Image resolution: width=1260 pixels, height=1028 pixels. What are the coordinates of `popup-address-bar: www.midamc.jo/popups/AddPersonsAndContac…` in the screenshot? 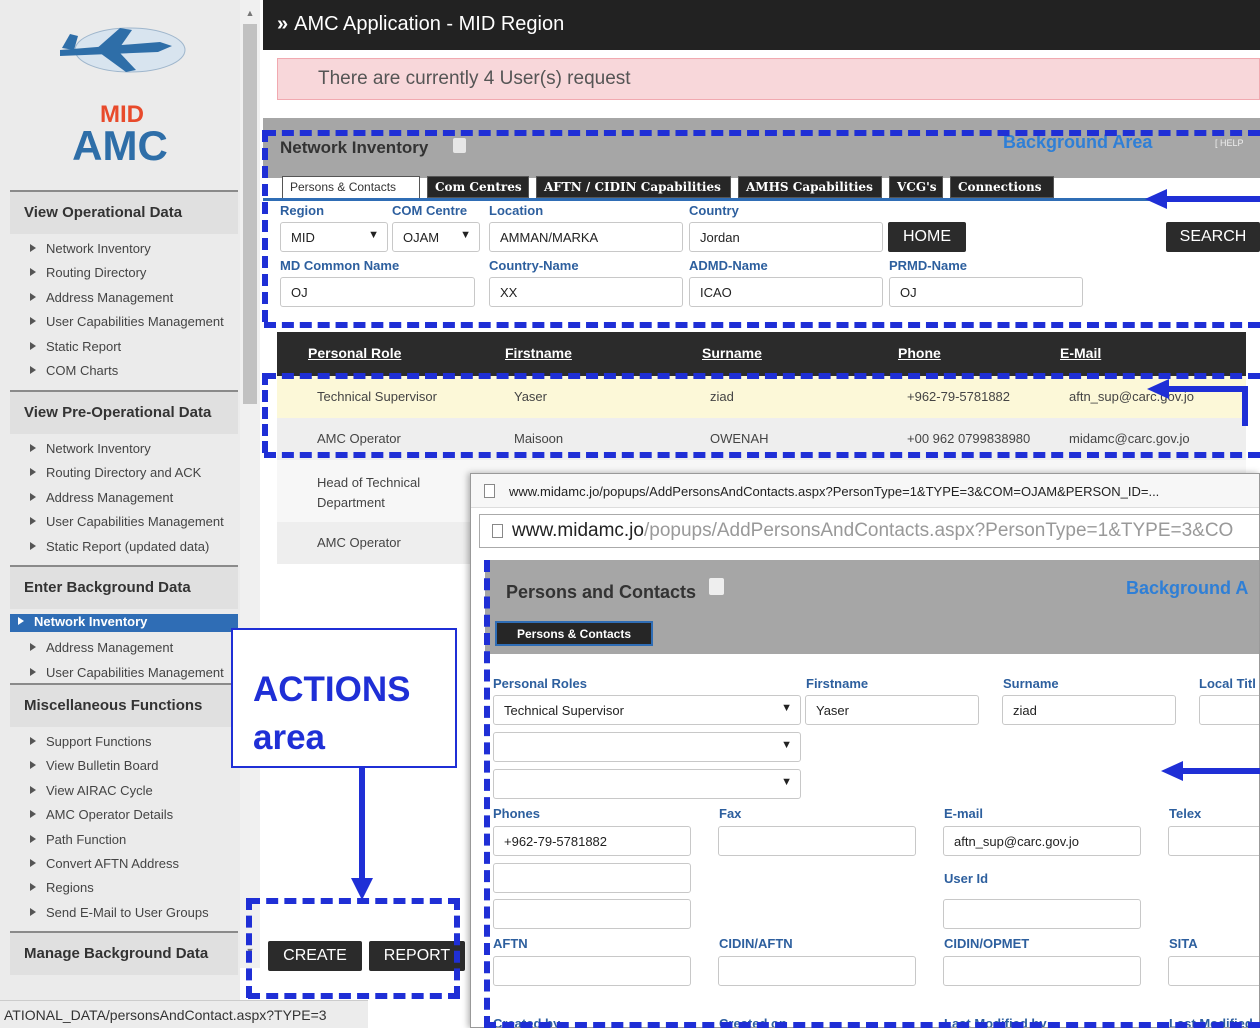 It's located at (869, 531).